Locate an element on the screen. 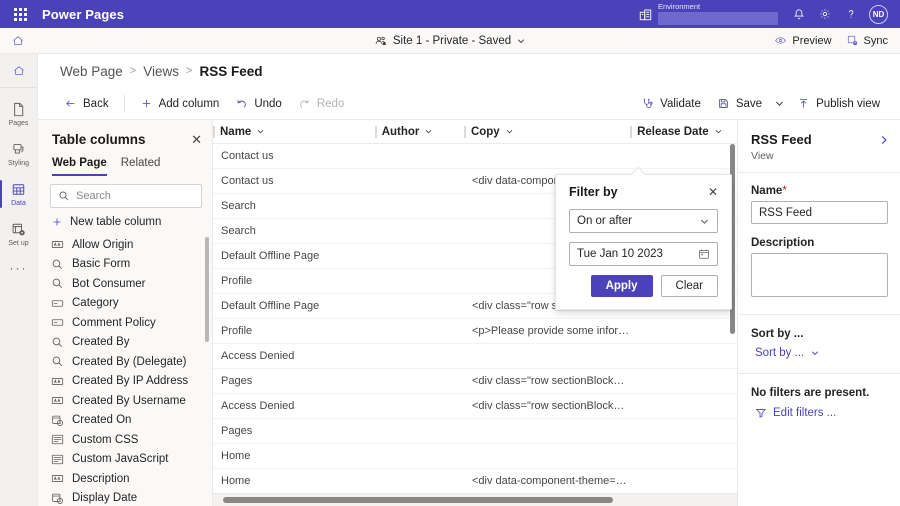 This screenshot has width=900, height=506. buildings-icon is located at coordinates (645, 14).